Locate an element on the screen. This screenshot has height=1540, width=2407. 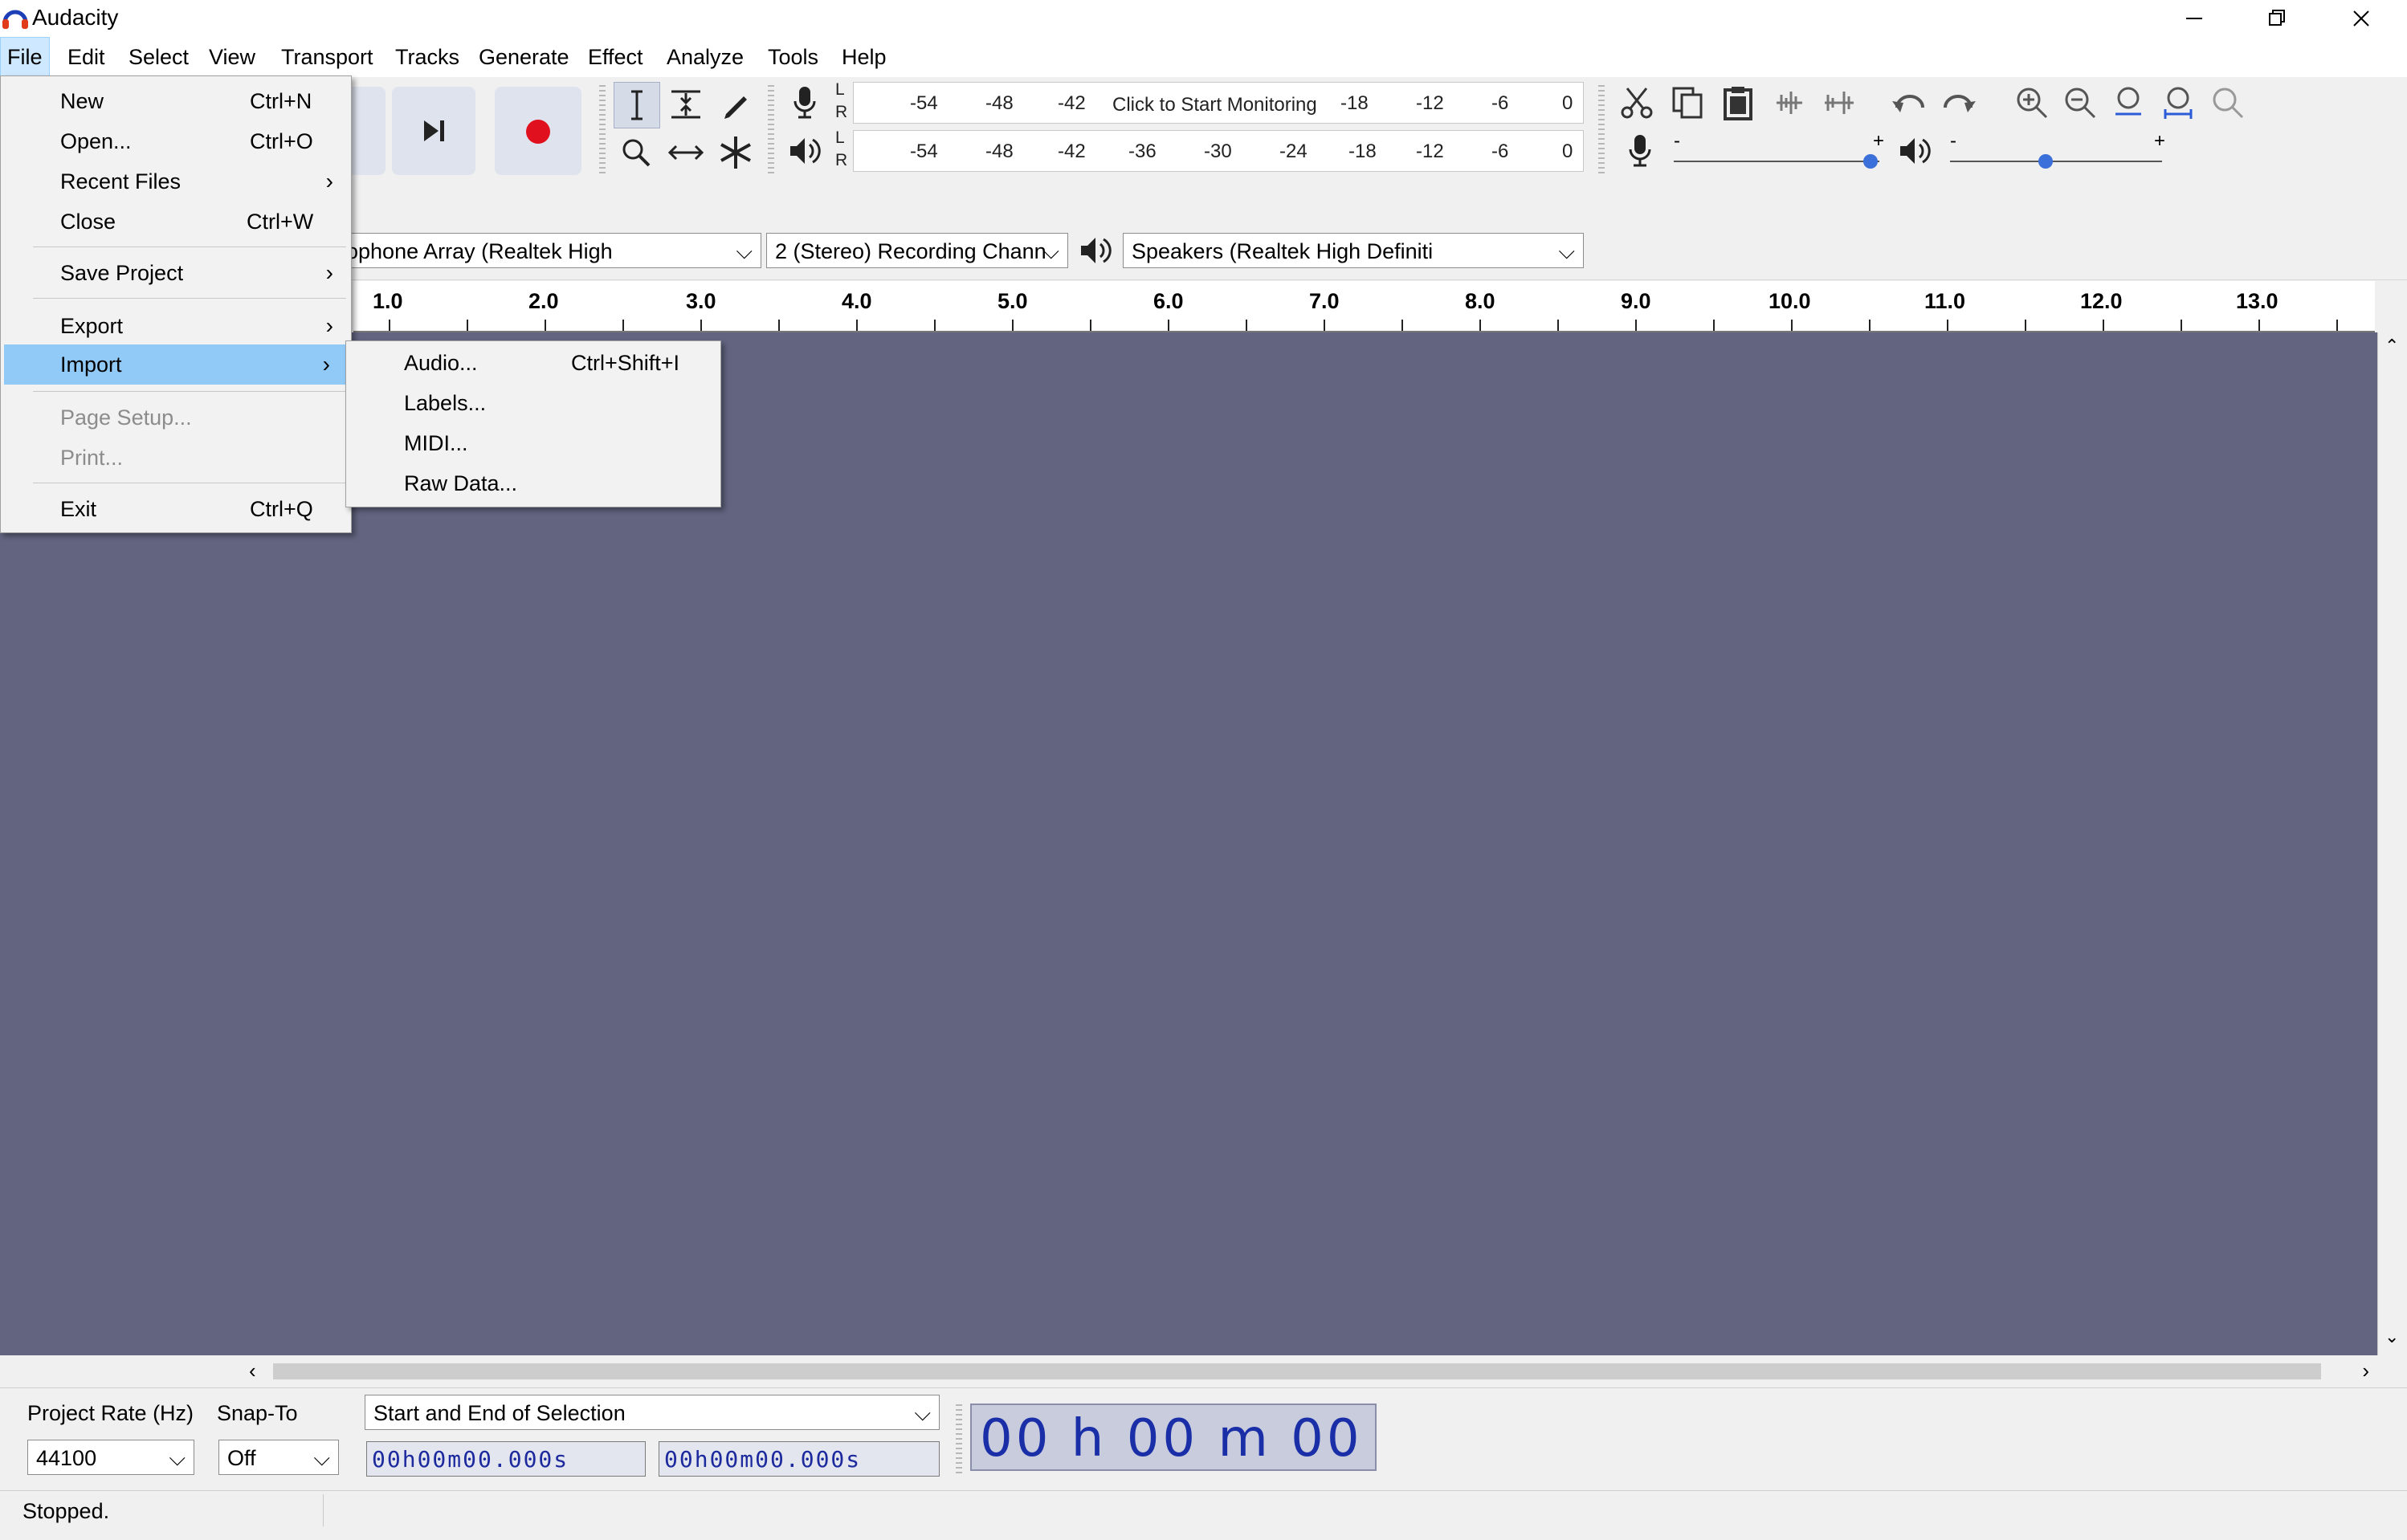
snap-to-select: Off ⌵ is located at coordinates (278, 1457).